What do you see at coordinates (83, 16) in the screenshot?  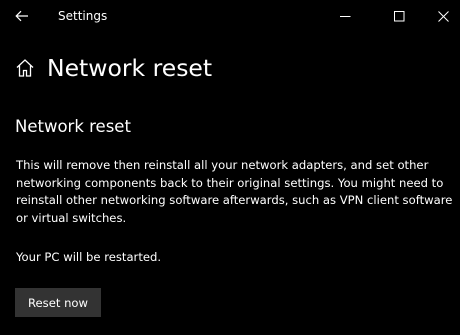 I see `app-title: Settings` at bounding box center [83, 16].